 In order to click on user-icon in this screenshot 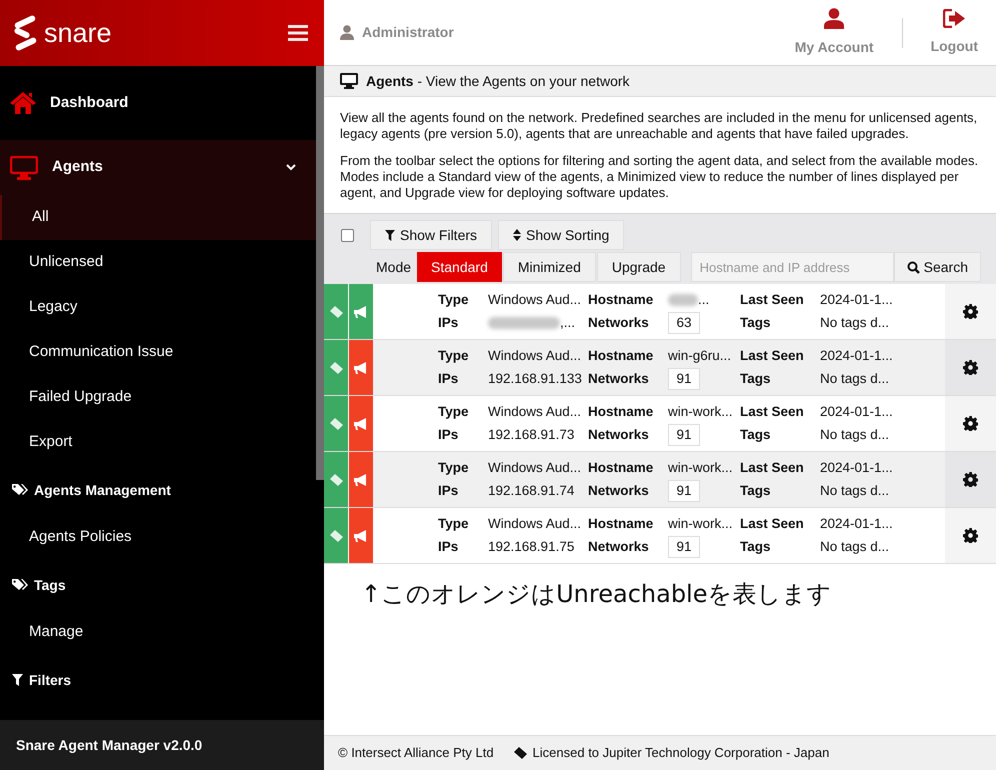, I will do `click(347, 32)`.